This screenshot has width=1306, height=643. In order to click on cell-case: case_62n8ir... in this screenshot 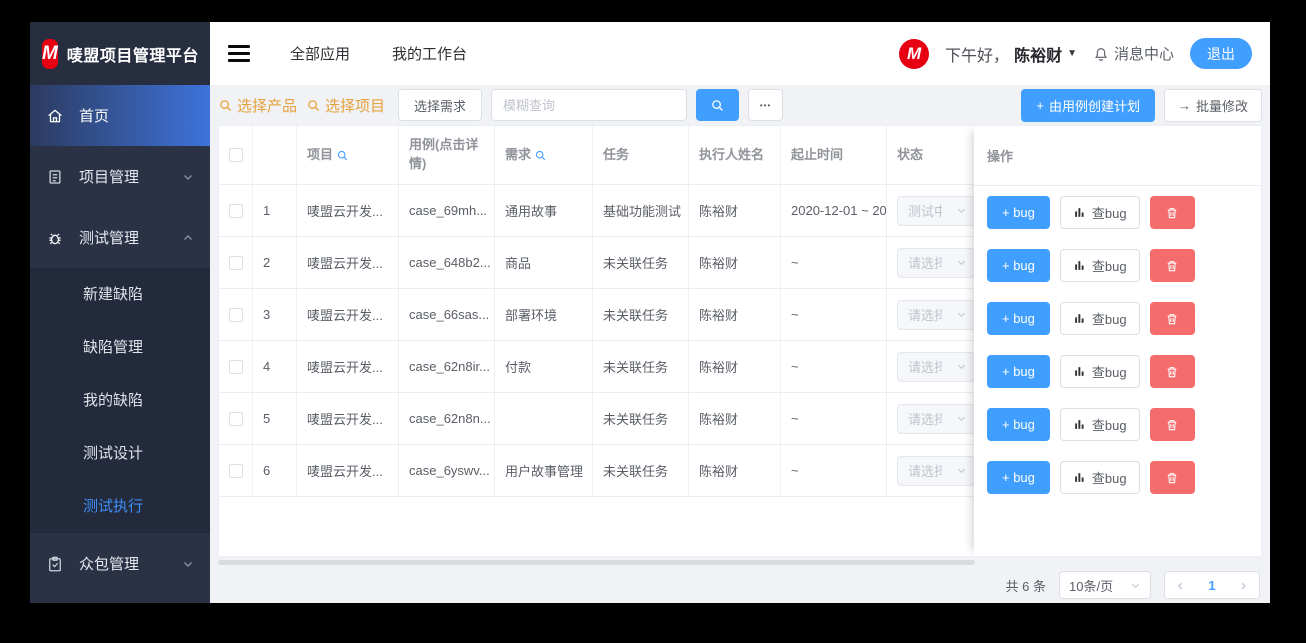, I will do `click(447, 367)`.